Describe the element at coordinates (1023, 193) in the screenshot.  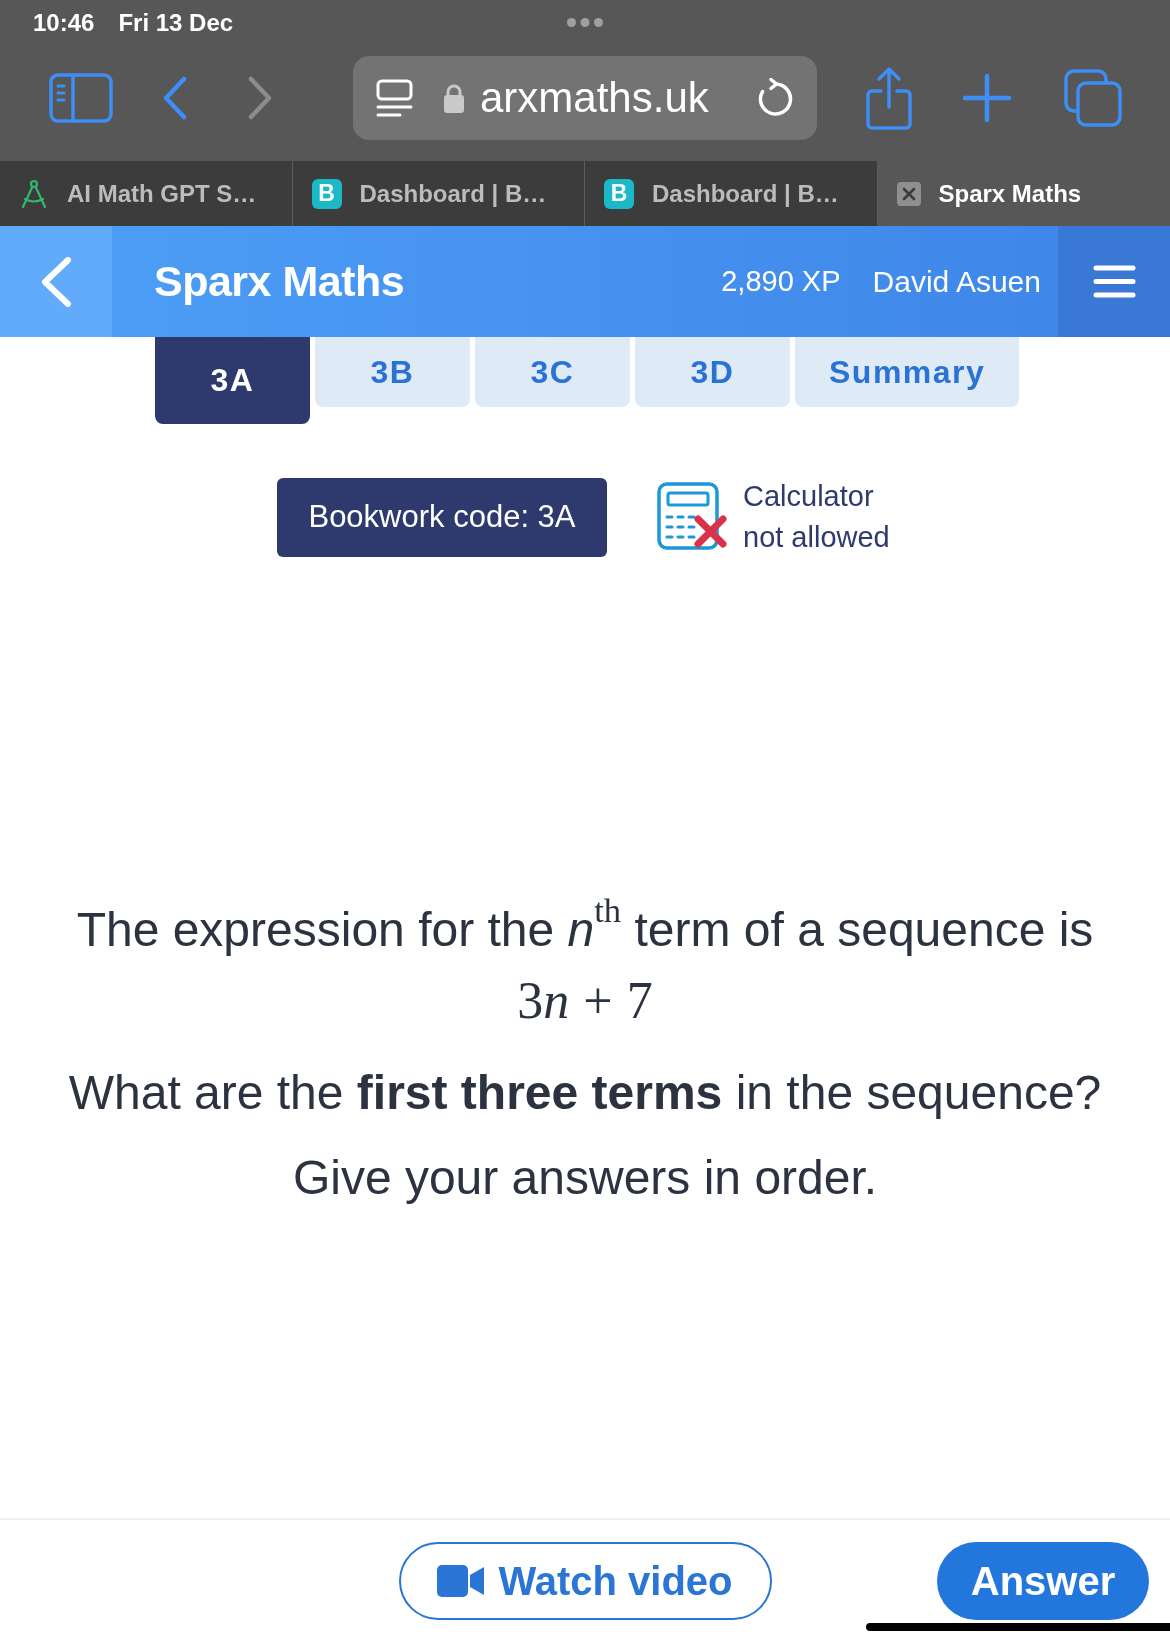
I see `browser-tab: Sparx Maths` at that location.